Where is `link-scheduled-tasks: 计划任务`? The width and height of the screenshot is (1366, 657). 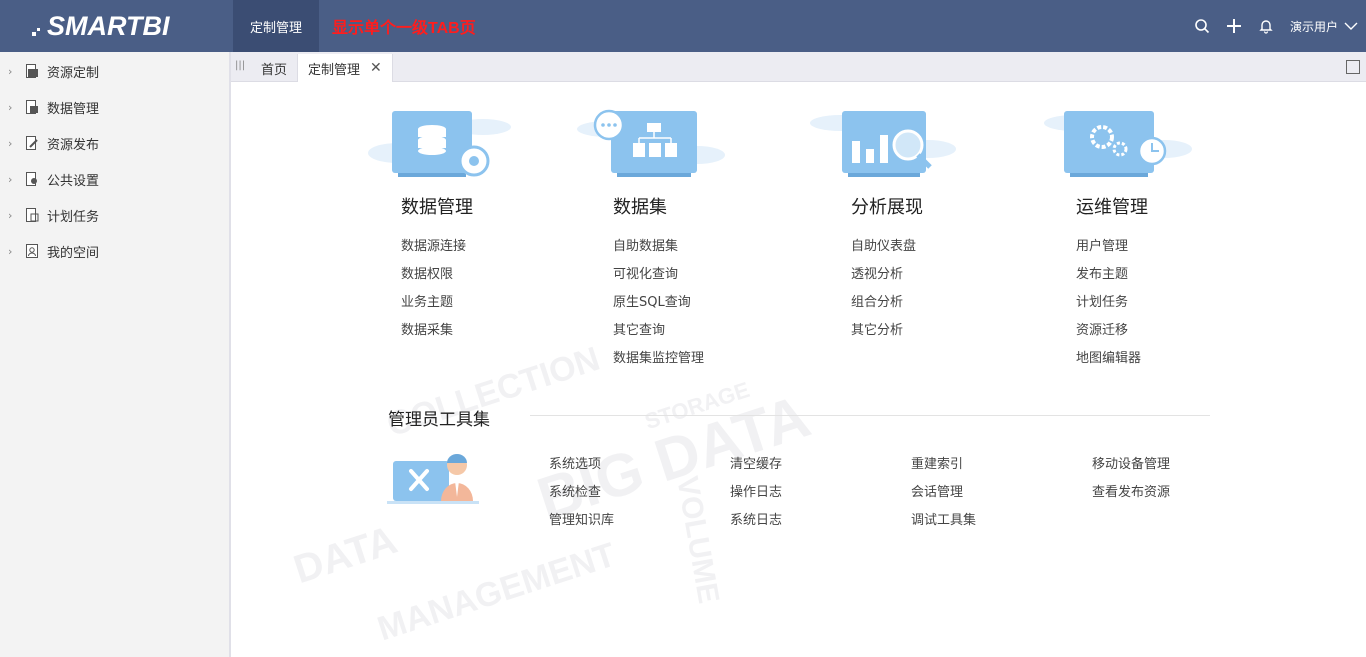
link-scheduled-tasks: 计划任务 is located at coordinates (1108, 309).